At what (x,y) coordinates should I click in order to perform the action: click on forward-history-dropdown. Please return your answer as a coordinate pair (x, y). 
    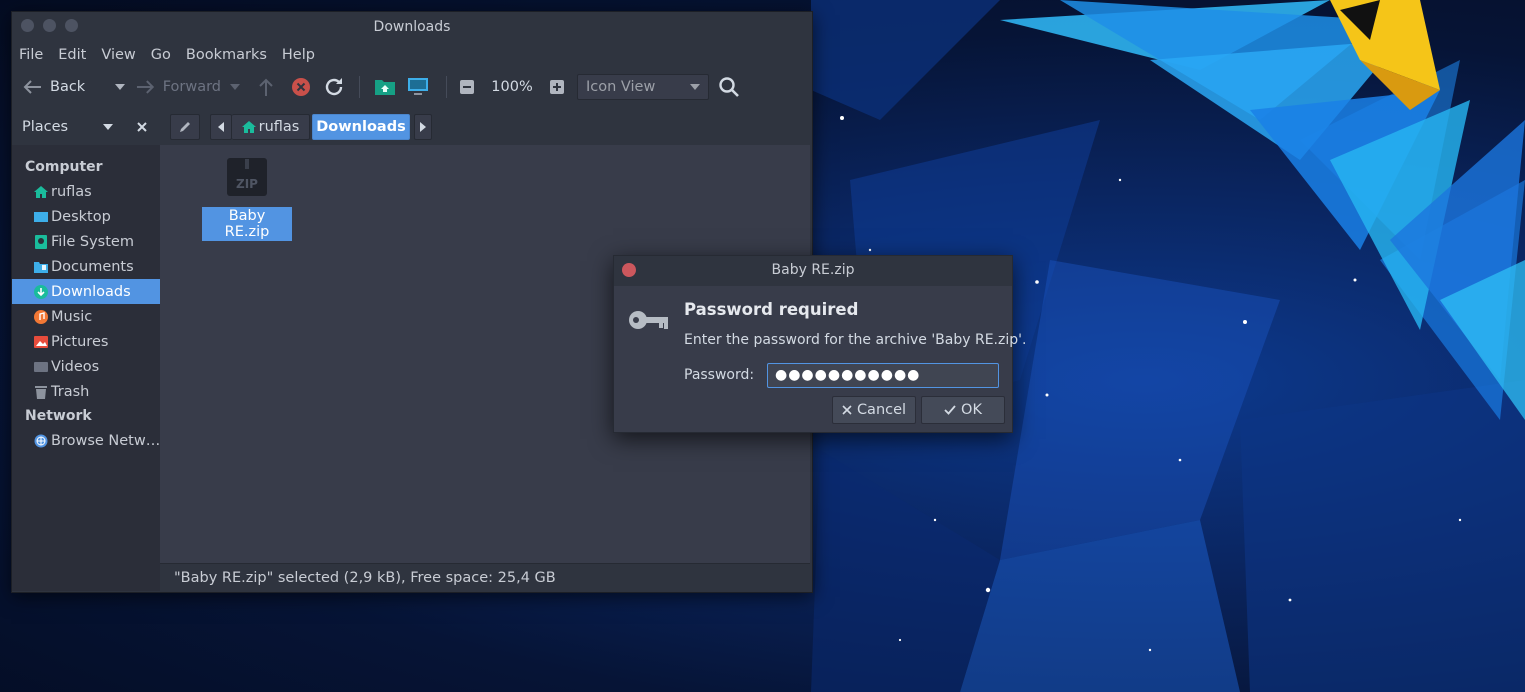
    Looking at the image, I should click on (235, 87).